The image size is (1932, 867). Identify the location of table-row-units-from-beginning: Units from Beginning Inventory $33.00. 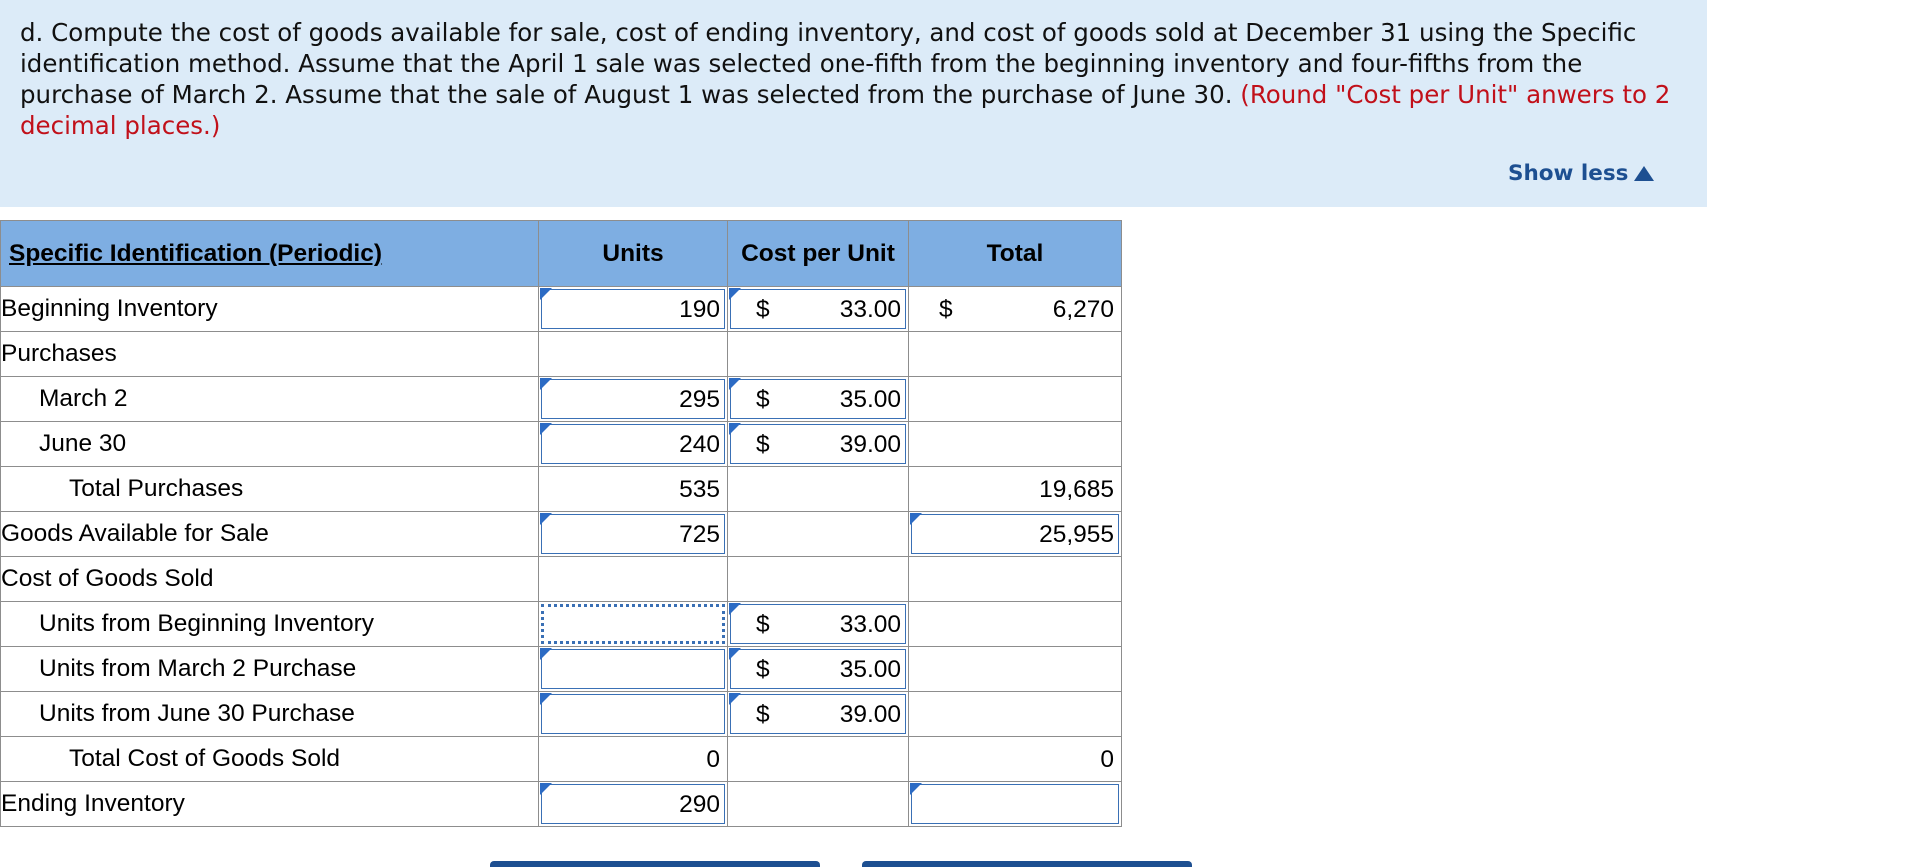
(561, 624).